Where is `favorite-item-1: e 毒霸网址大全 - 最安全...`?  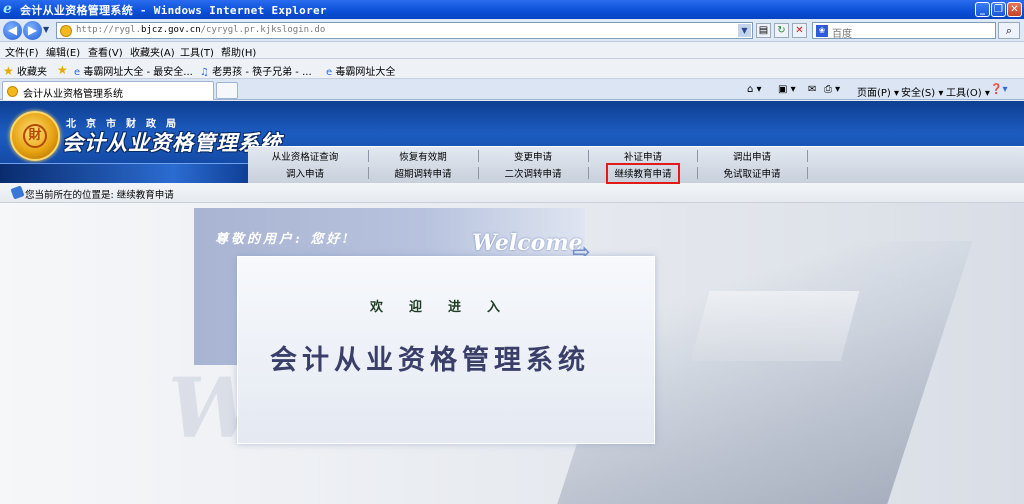
favorite-item-1: e 毒霸网址大全 - 最安全... is located at coordinates (133, 70).